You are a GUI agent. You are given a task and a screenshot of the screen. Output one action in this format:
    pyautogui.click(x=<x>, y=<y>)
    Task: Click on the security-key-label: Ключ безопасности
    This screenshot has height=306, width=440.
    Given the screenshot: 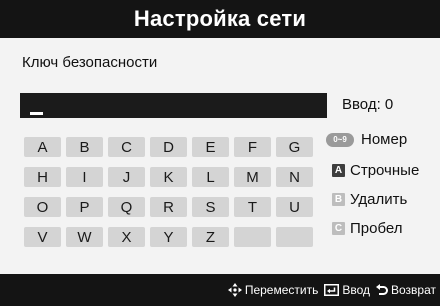 What is the action you would take?
    pyautogui.click(x=90, y=62)
    